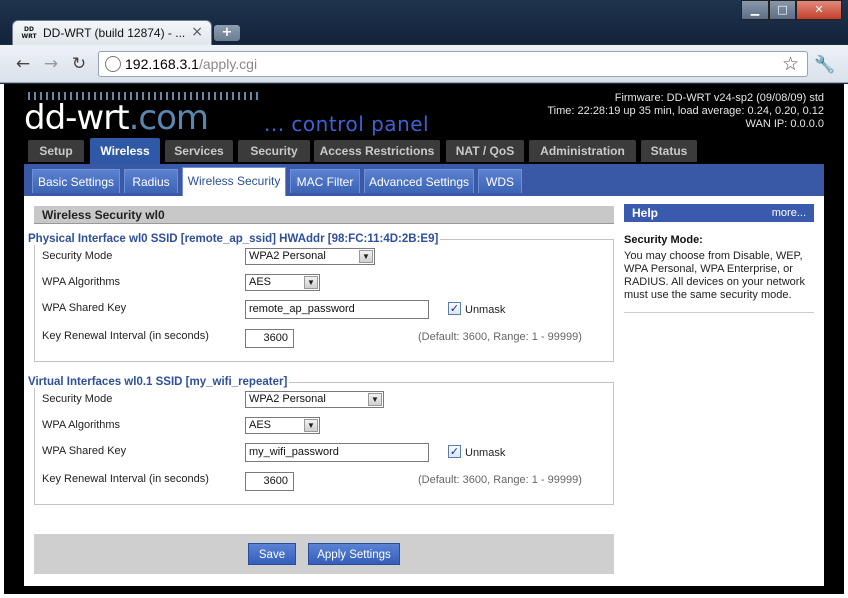 Image resolution: width=848 pixels, height=598 pixels. I want to click on virtual-wpa-shared-key-input: my_wifi_password, so click(337, 452).